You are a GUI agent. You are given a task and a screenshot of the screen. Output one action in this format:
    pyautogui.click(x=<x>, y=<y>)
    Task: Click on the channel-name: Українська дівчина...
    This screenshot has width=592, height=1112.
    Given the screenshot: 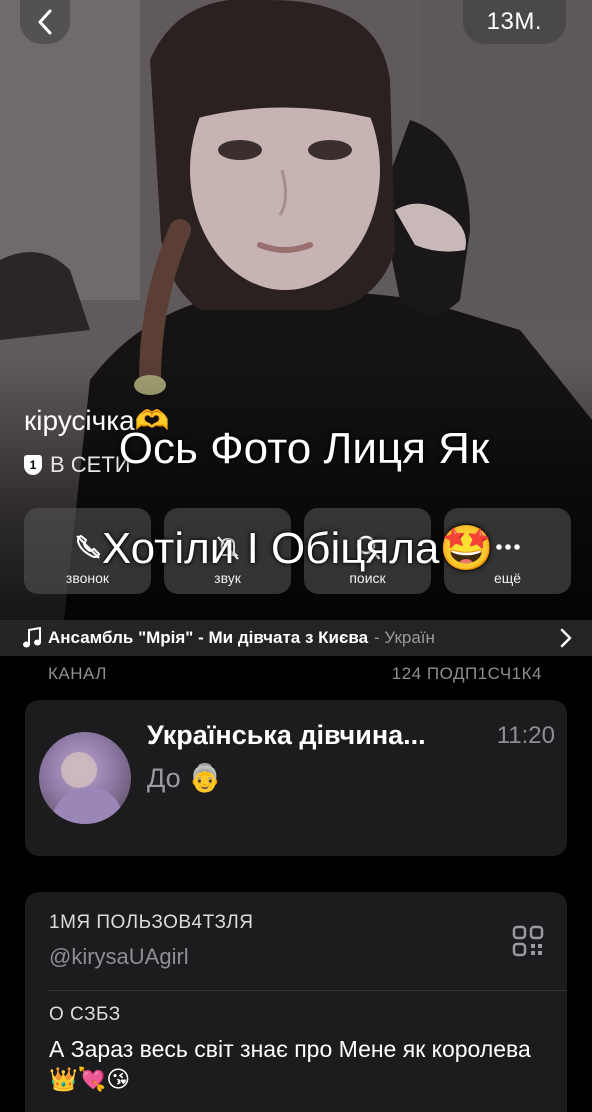 What is the action you would take?
    pyautogui.click(x=286, y=735)
    